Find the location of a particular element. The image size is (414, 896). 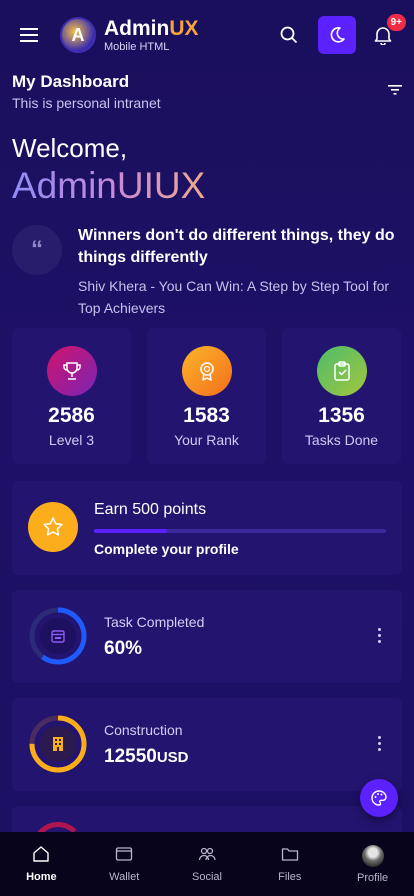

theme-toggle-button is located at coordinates (337, 35).